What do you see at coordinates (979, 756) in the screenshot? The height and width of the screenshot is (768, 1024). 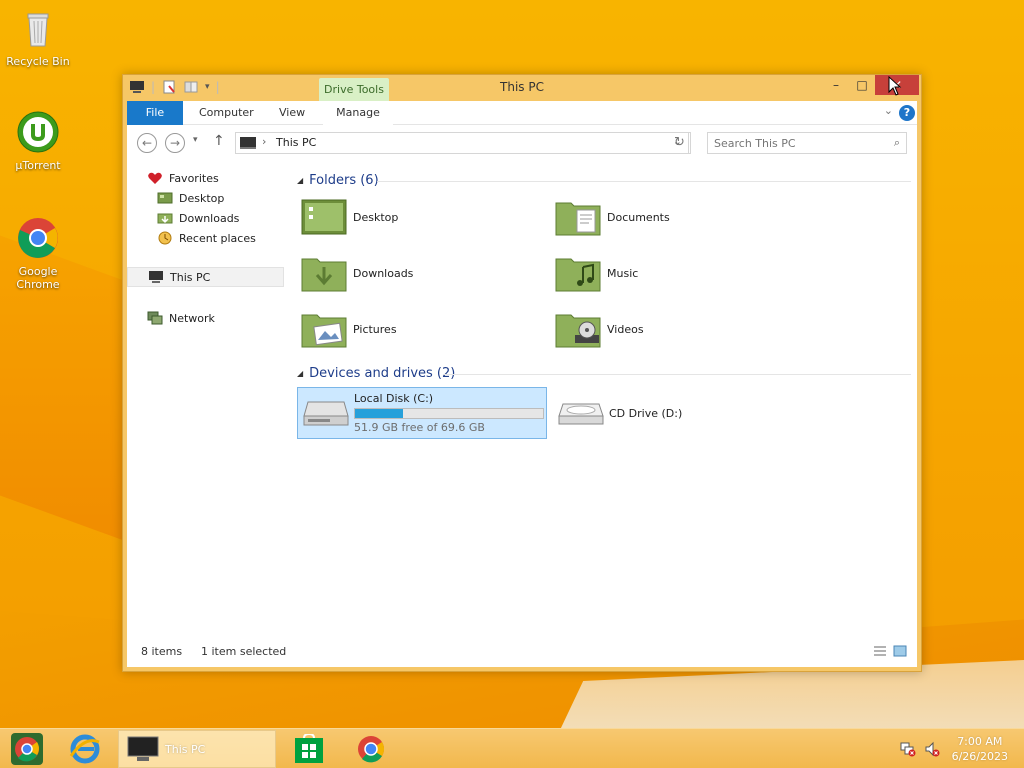 I see `clock-date: 6/26/2023` at bounding box center [979, 756].